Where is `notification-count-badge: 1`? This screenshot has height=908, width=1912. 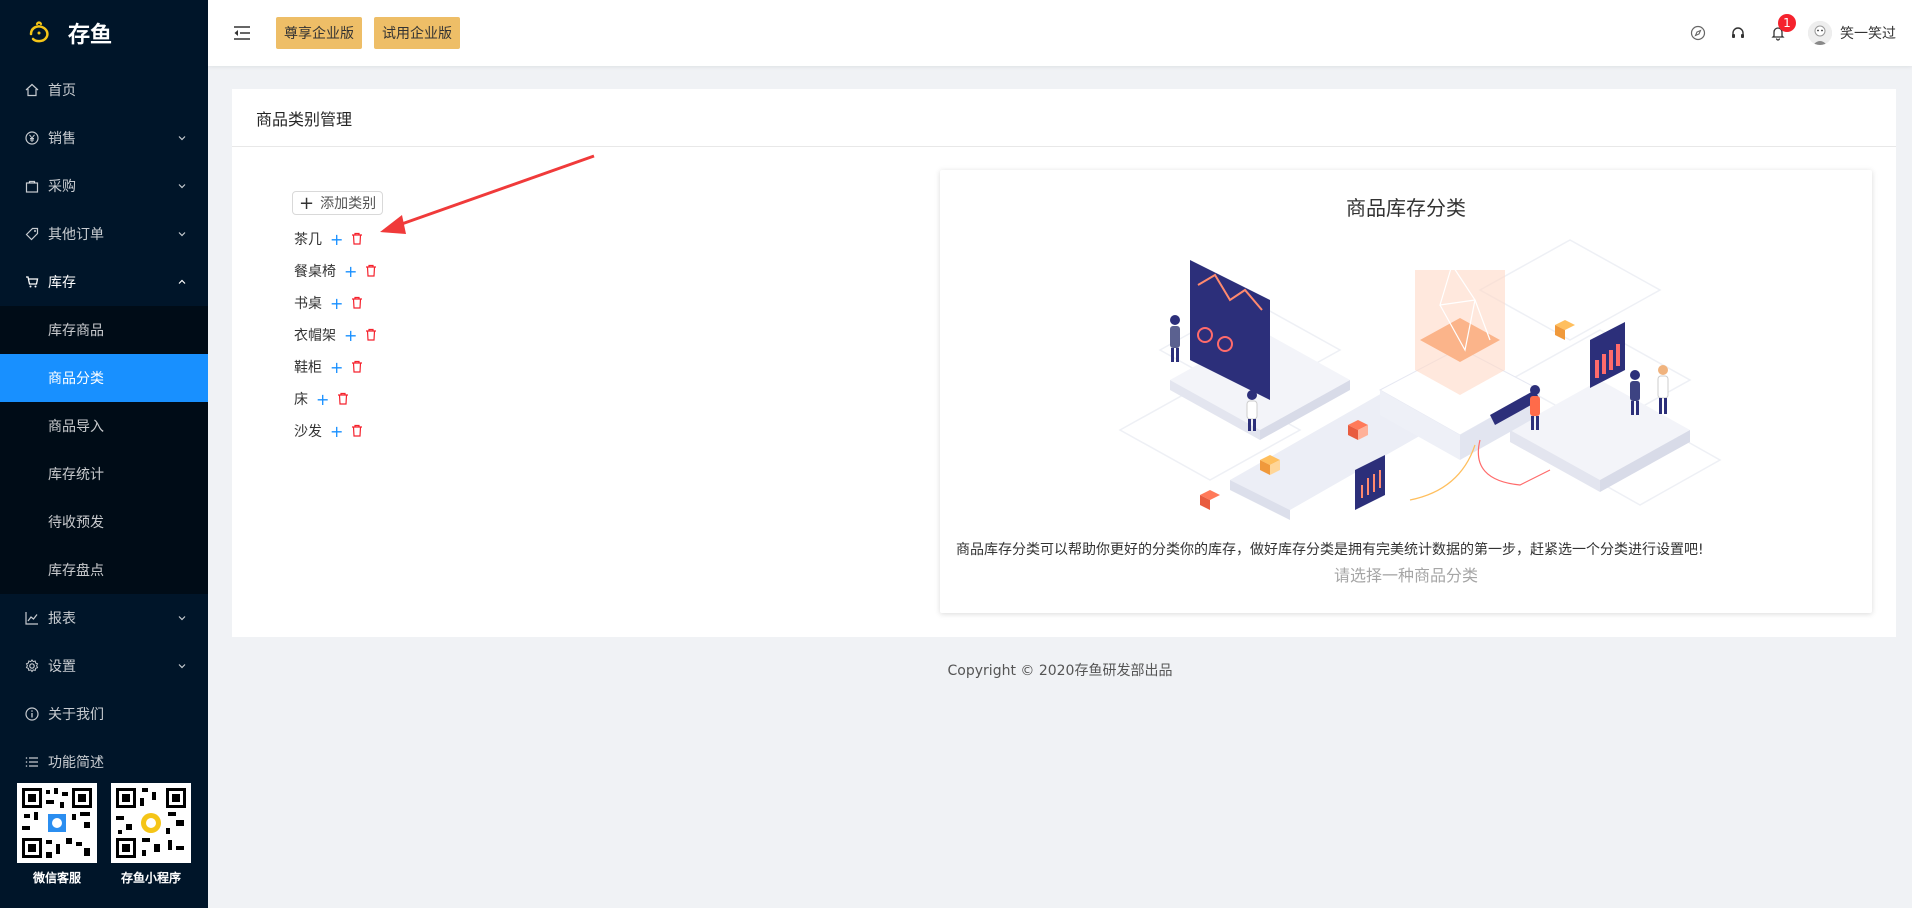
notification-count-badge: 1 is located at coordinates (1787, 23).